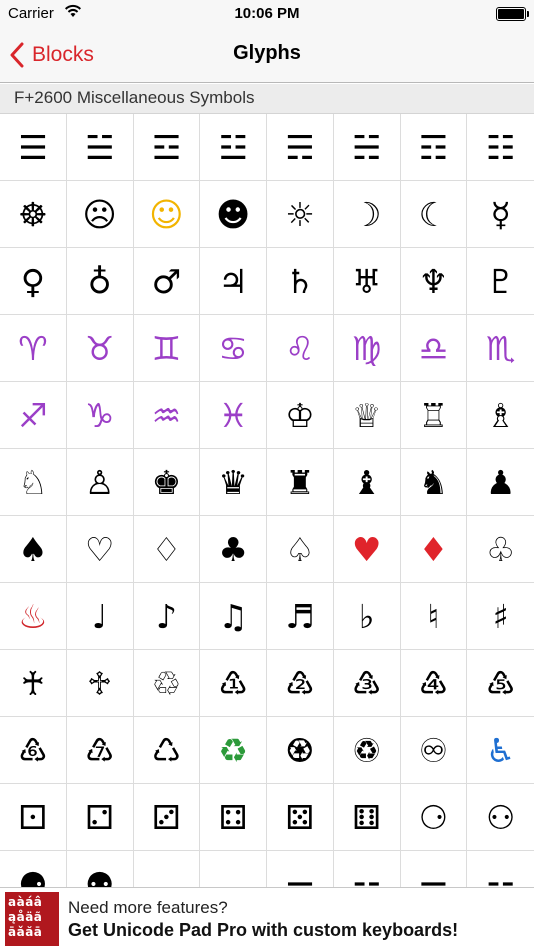  Describe the element at coordinates (233, 683) in the screenshot. I see `glyph-cell: ♳` at that location.